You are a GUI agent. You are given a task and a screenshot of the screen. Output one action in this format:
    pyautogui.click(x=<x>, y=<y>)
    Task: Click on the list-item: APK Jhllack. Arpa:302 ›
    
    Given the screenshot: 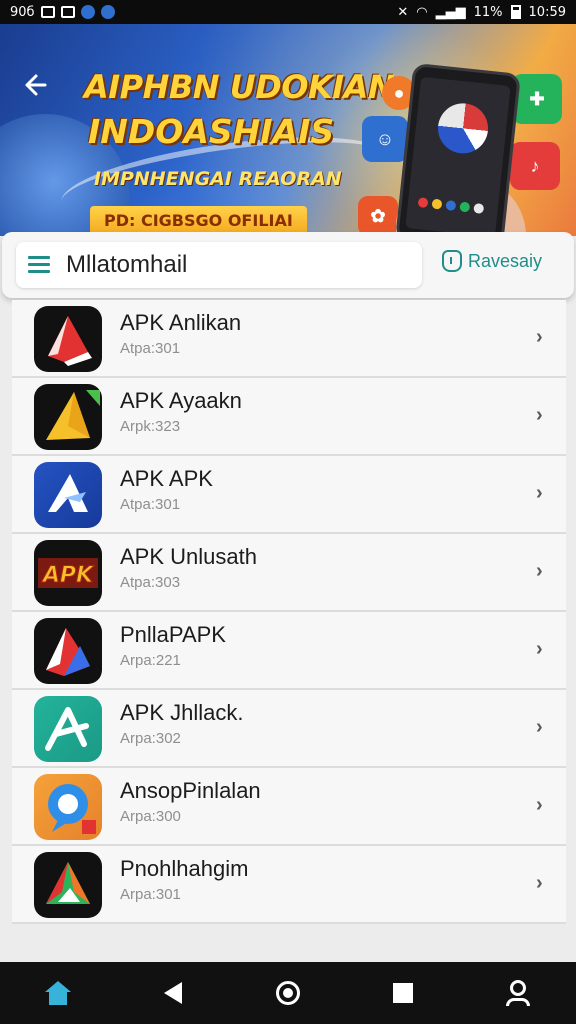 What is the action you would take?
    pyautogui.click(x=289, y=729)
    